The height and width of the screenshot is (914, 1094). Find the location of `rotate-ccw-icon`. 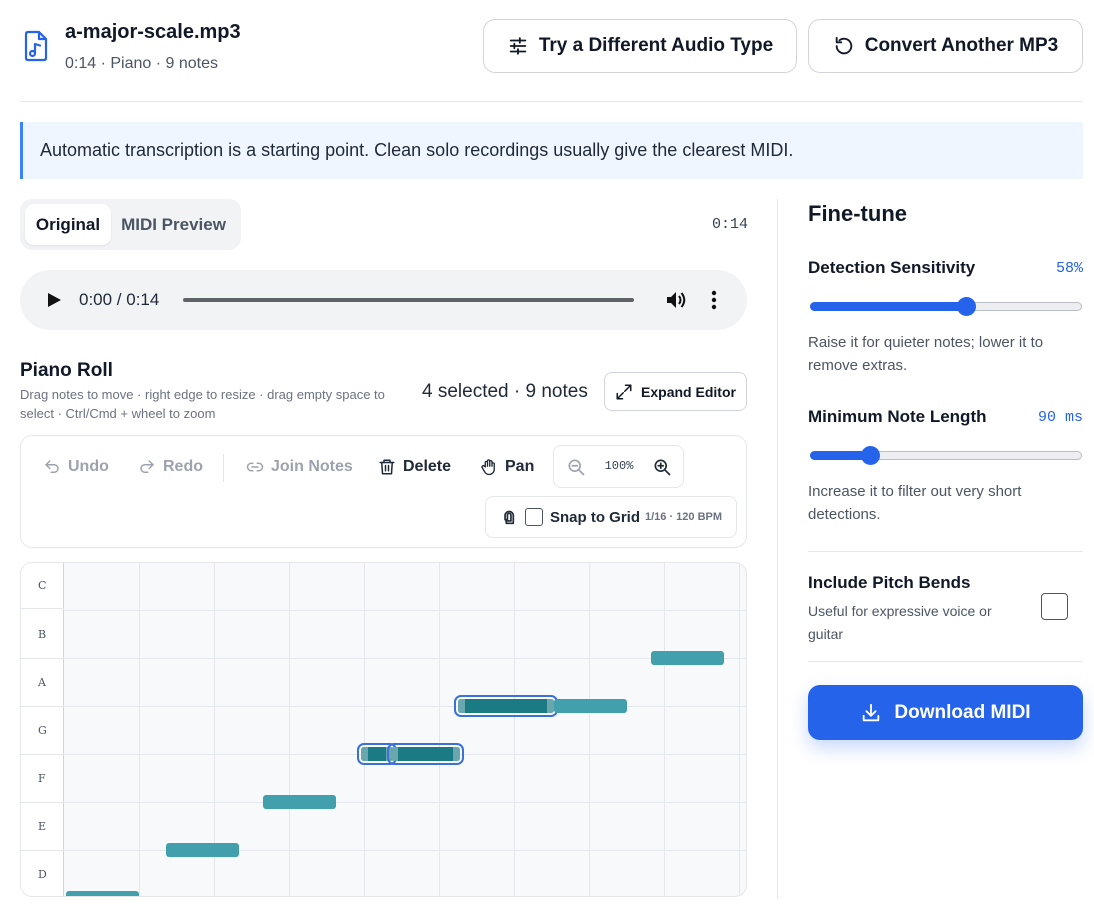

rotate-ccw-icon is located at coordinates (843, 45).